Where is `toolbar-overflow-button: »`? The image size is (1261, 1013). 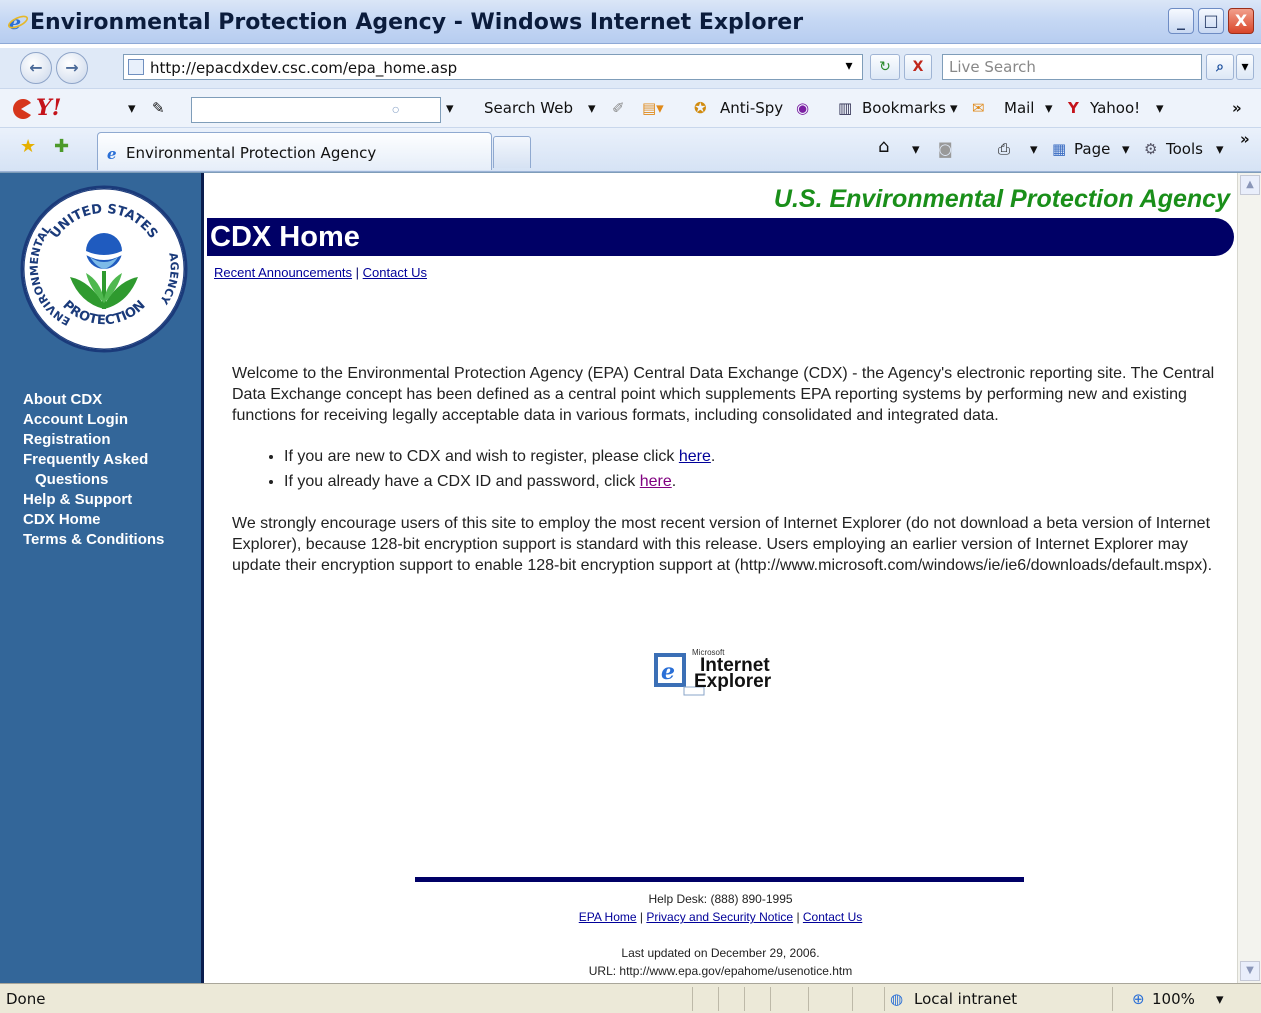 toolbar-overflow-button: » is located at coordinates (1237, 108).